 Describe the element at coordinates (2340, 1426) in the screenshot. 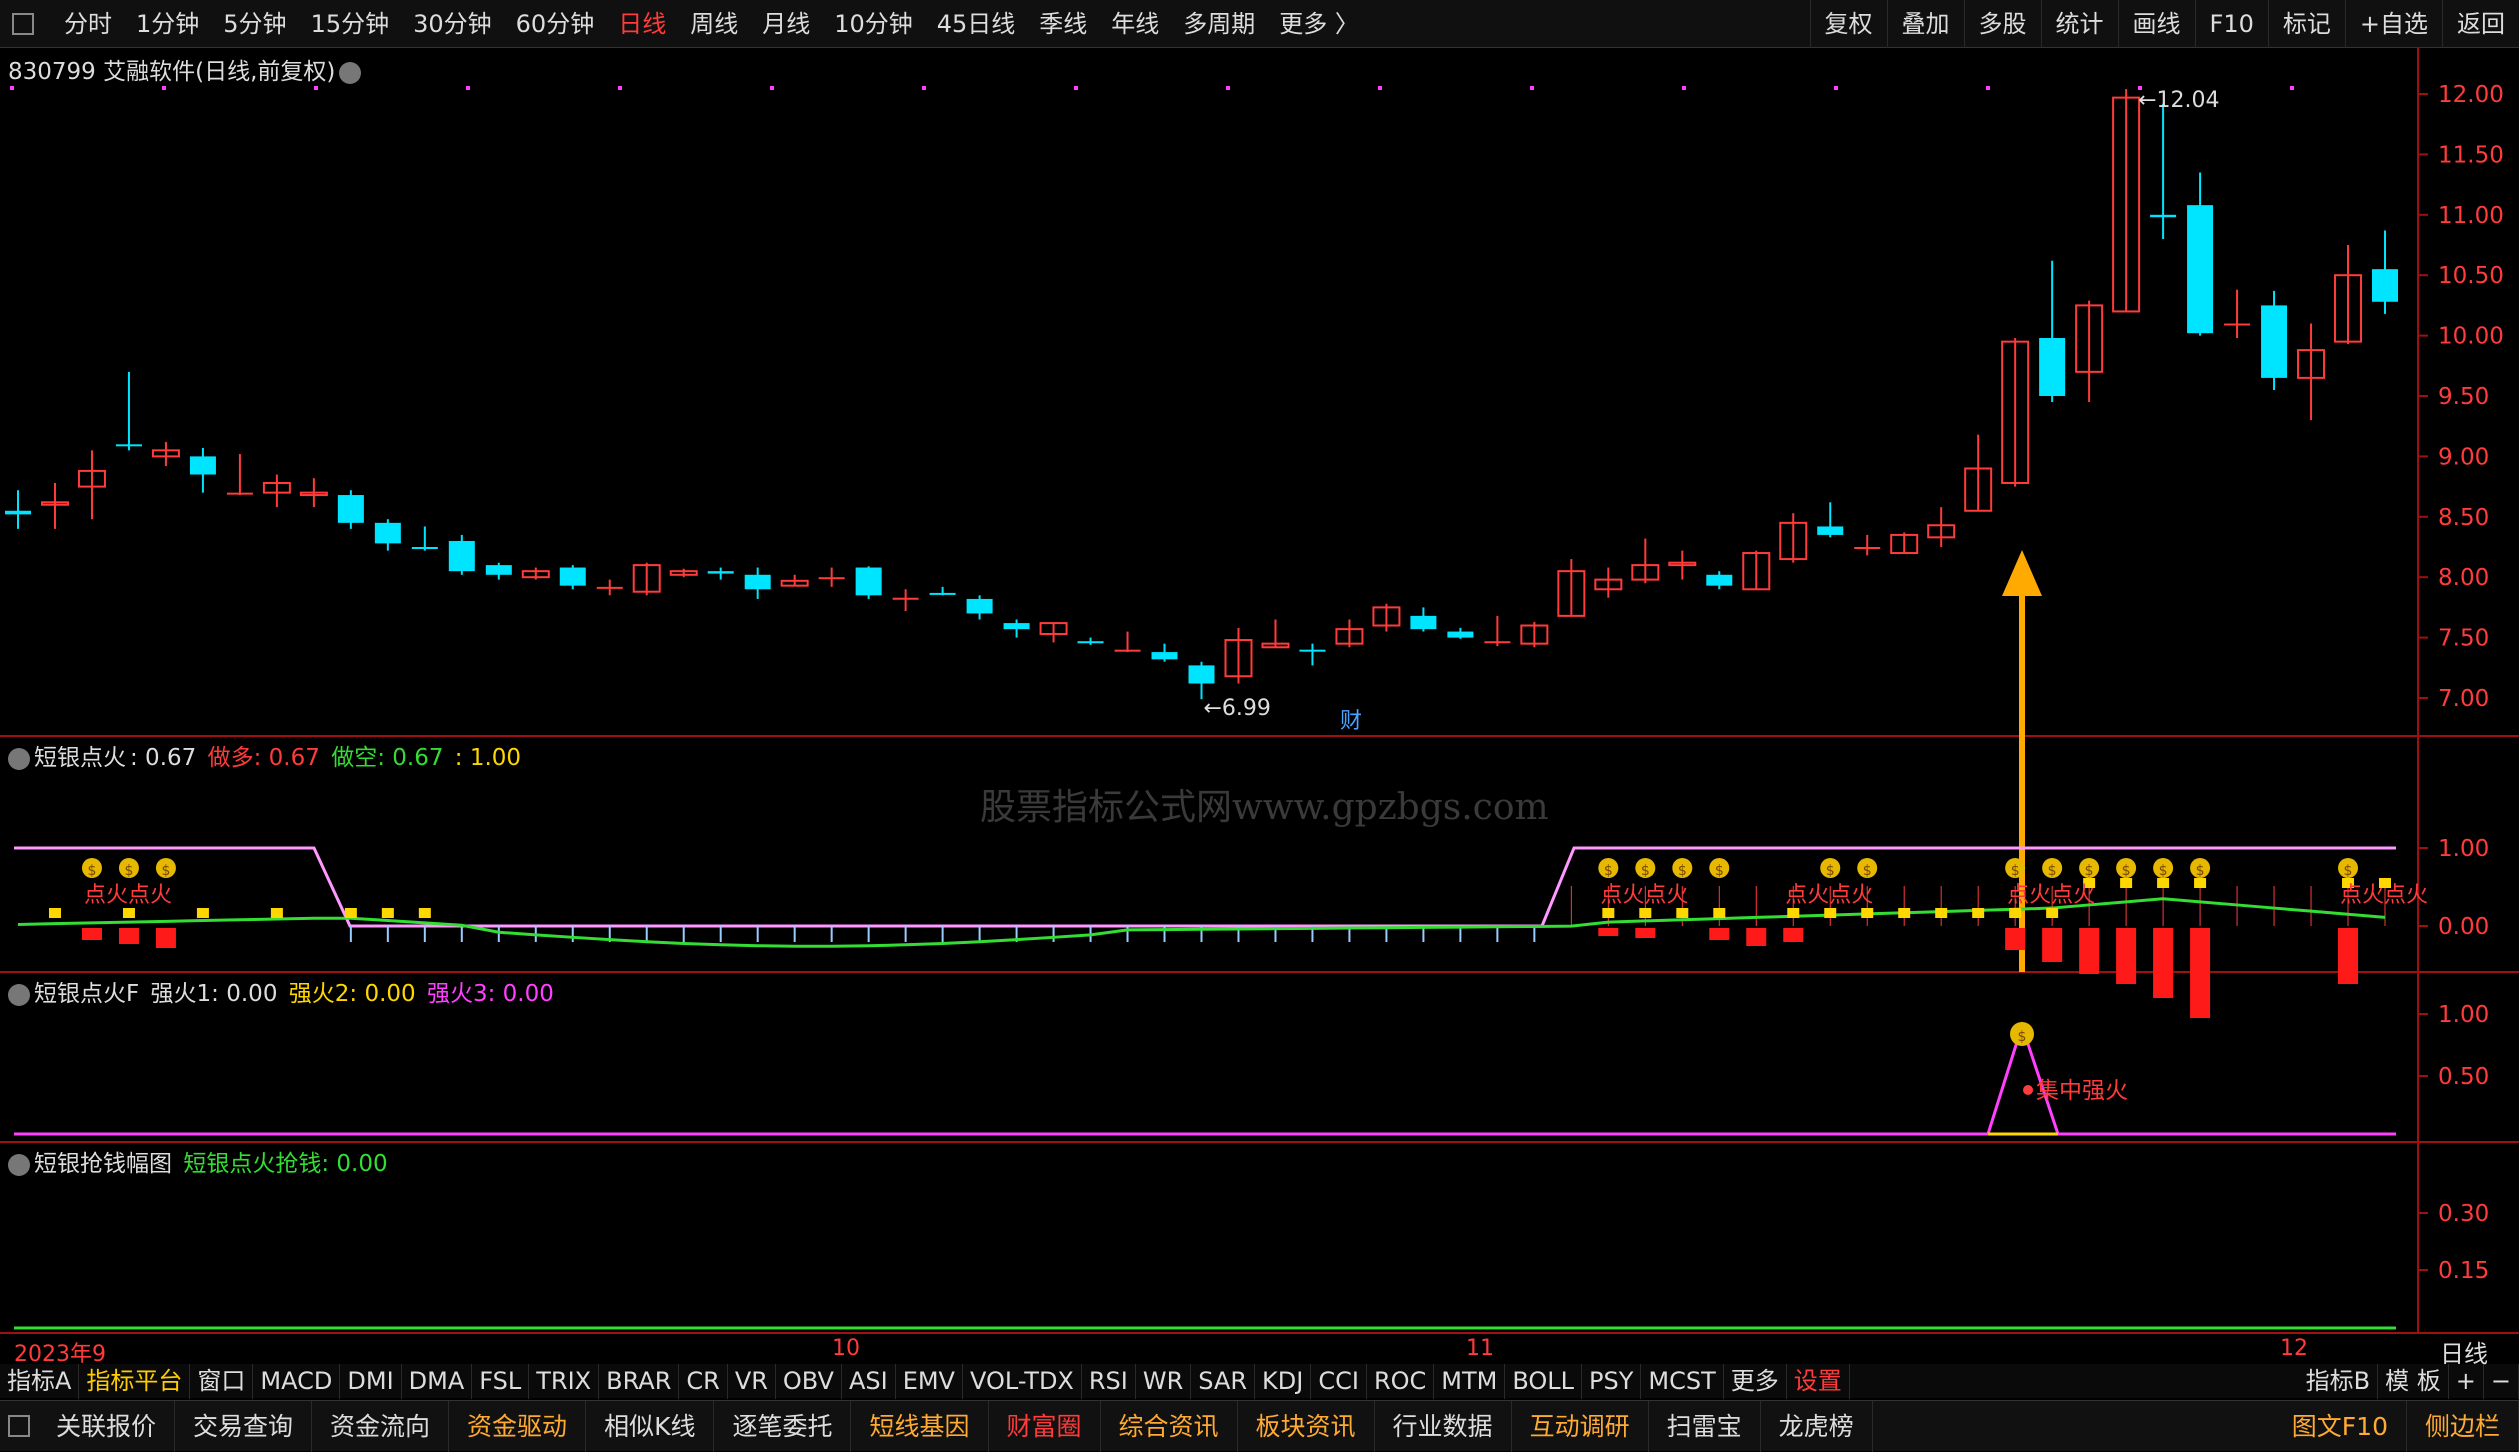

I see `feature-tab-right: 图文F10` at that location.